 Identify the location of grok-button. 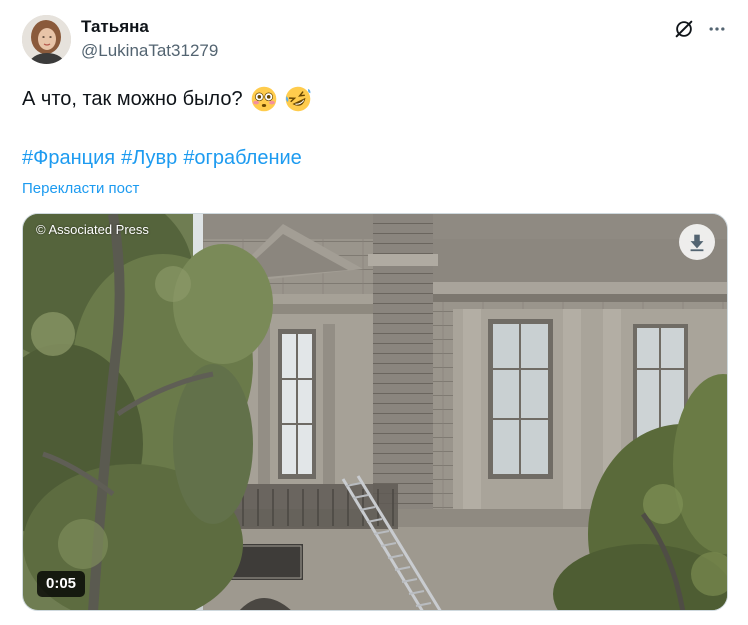
(684, 29).